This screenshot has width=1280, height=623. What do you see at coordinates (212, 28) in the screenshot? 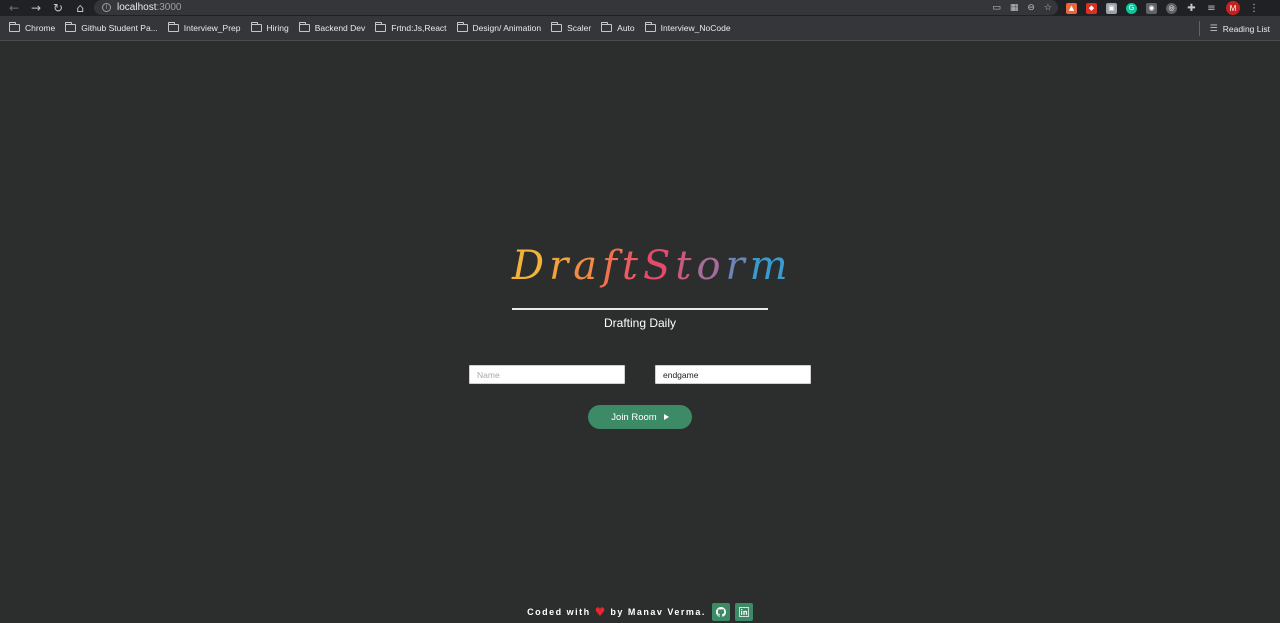
I see `bookmark-label: Interview_Prep` at bounding box center [212, 28].